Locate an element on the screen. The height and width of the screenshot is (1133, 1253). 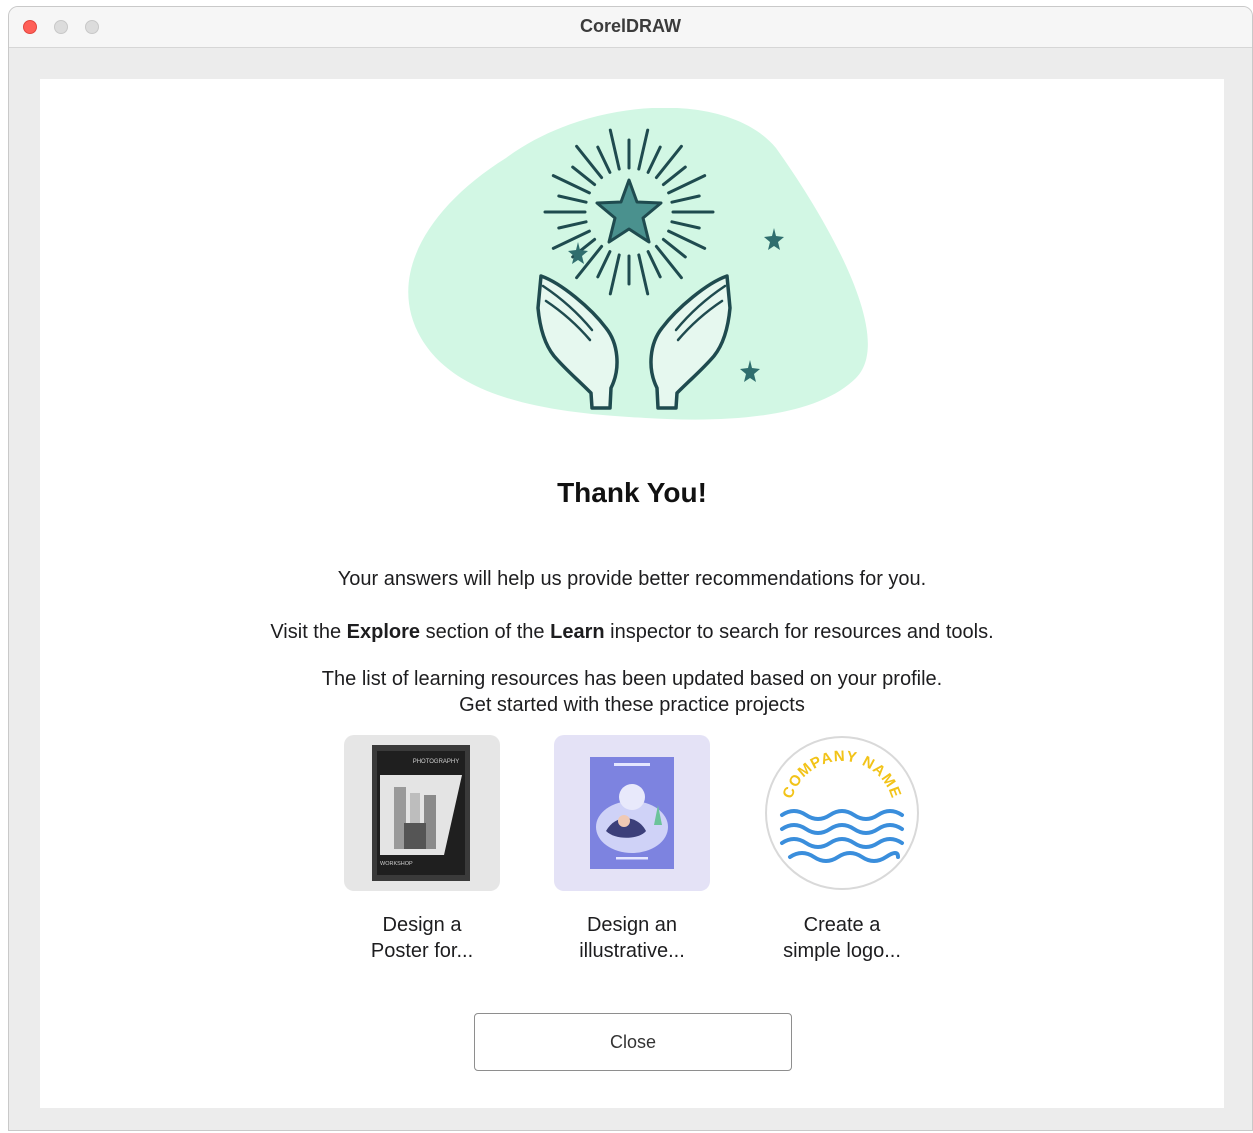
illustration-blob is located at coordinates (638, 264).